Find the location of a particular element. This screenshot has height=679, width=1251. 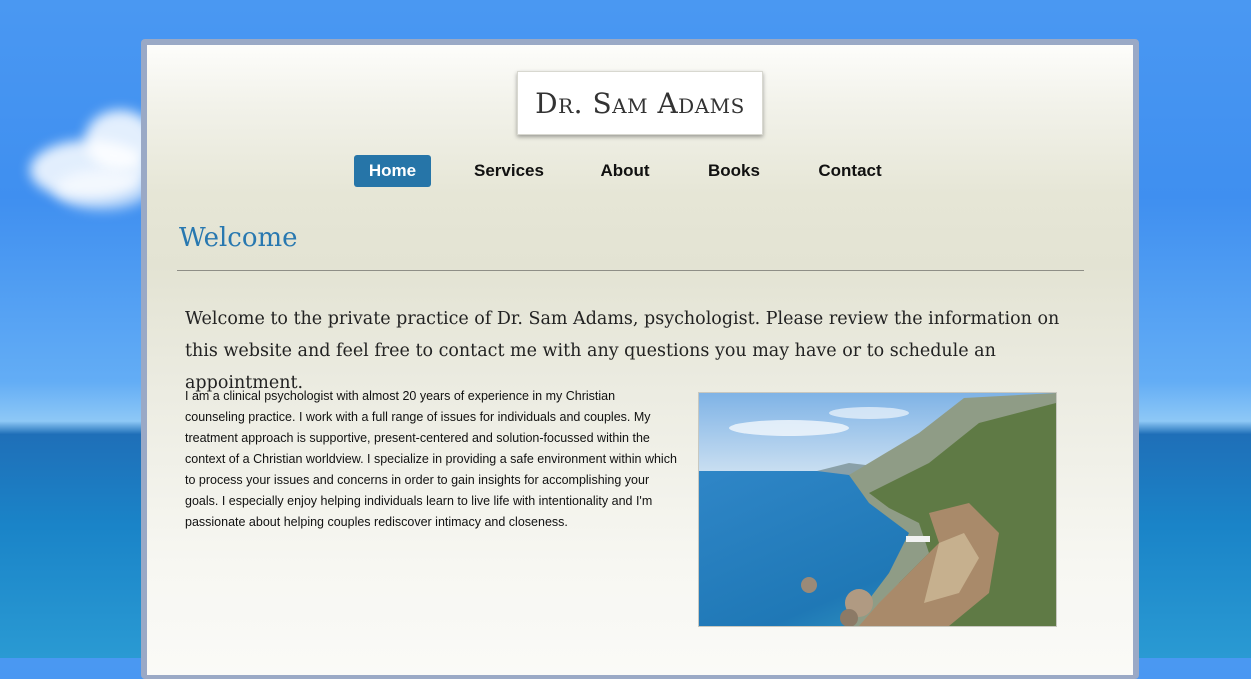

nav-contact: Contact is located at coordinates (850, 171).